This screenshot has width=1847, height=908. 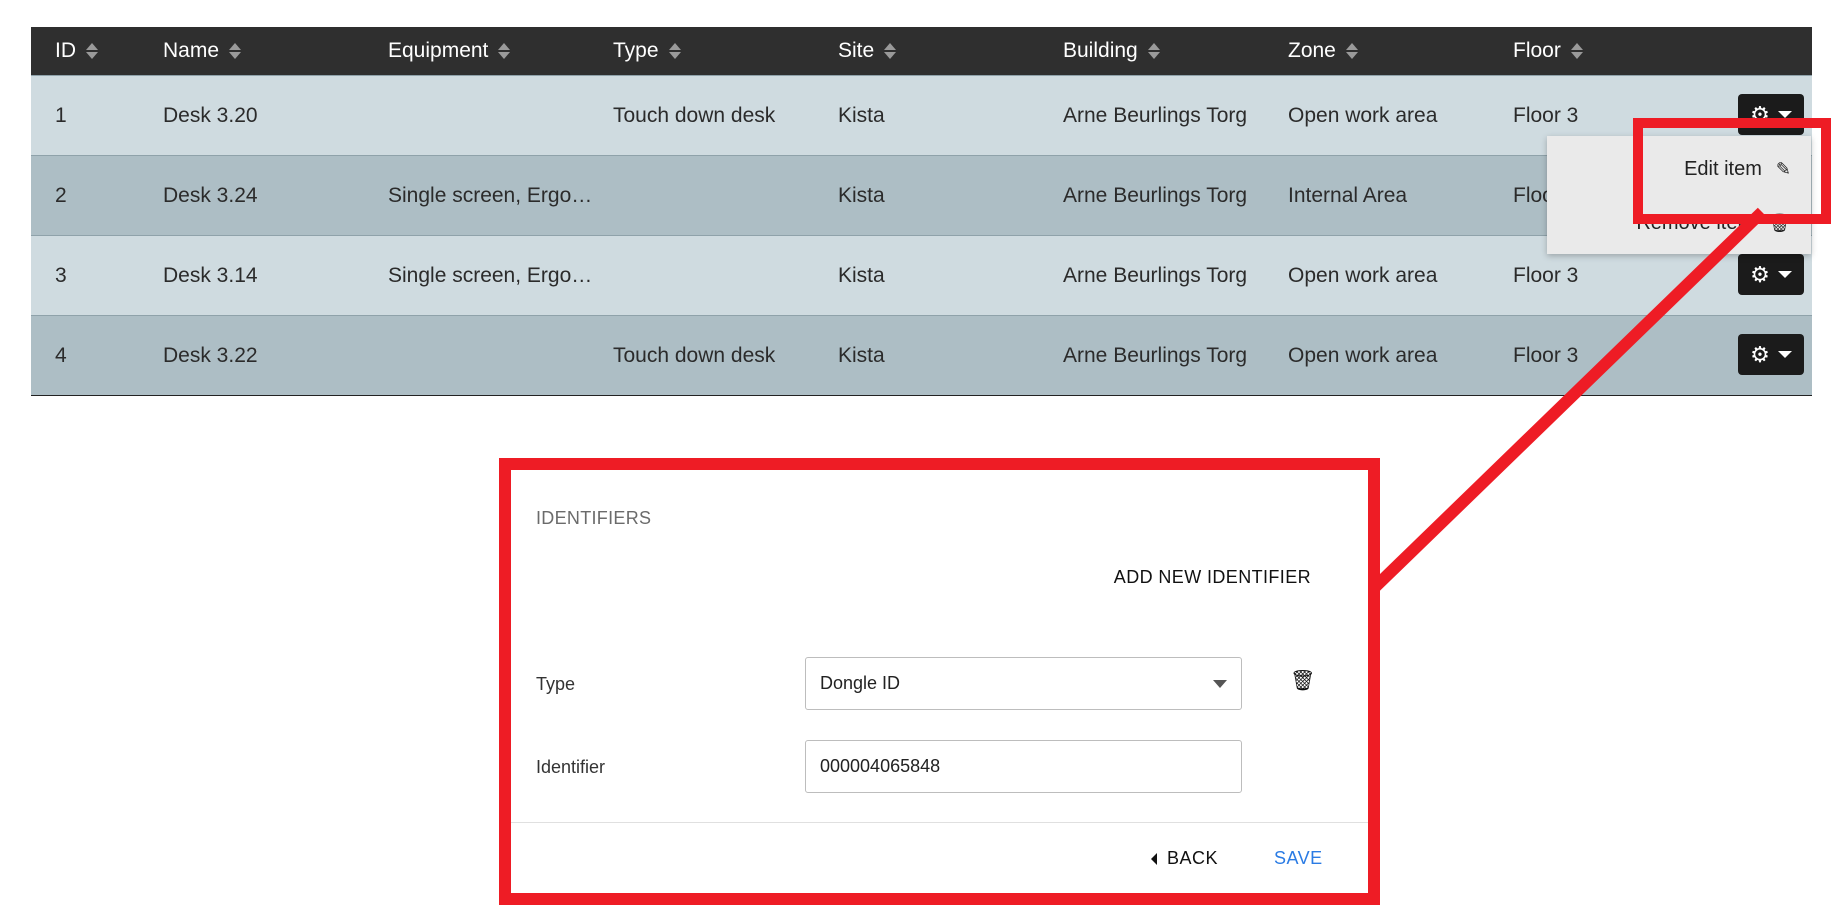 What do you see at coordinates (594, 518) in the screenshot?
I see `section-title: IDENTIFIERS` at bounding box center [594, 518].